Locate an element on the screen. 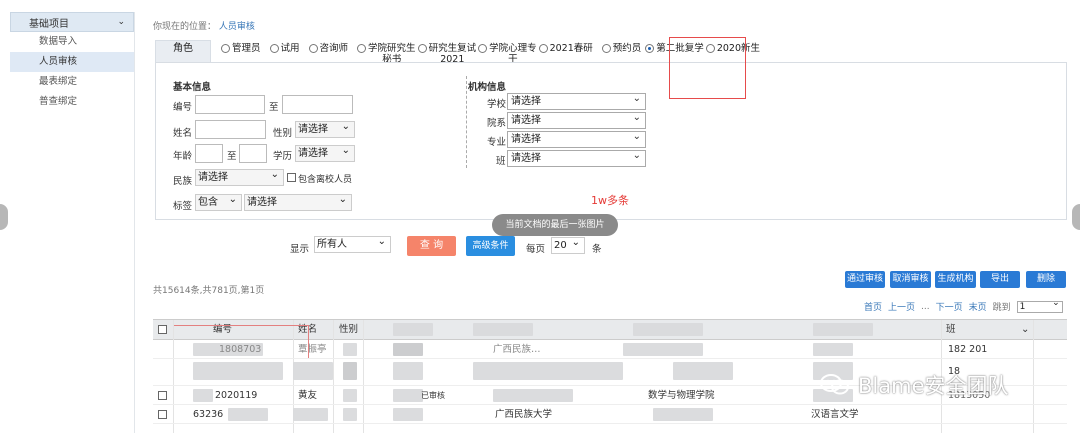 Image resolution: width=1080 pixels, height=433 pixels. generate-org-button: 生成机构 is located at coordinates (955, 279).